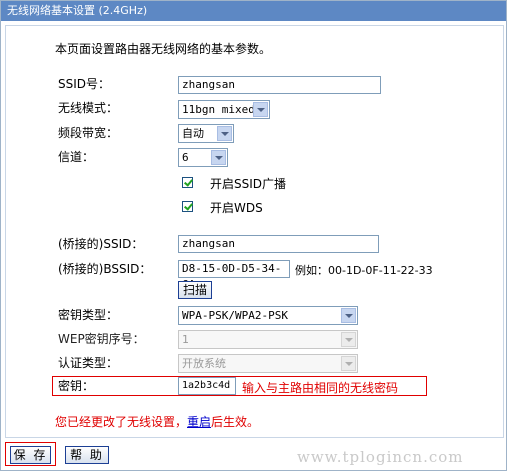 This screenshot has height=471, width=507. What do you see at coordinates (364, 270) in the screenshot?
I see `bssid-example: 例如：00-1D-0F-11-22-33` at bounding box center [364, 270].